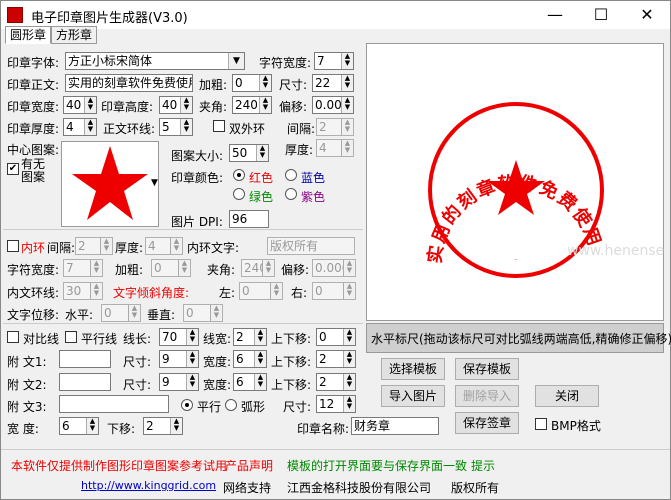 This screenshot has height=500, width=671. I want to click on parallel-line-checkbox, so click(71, 337).